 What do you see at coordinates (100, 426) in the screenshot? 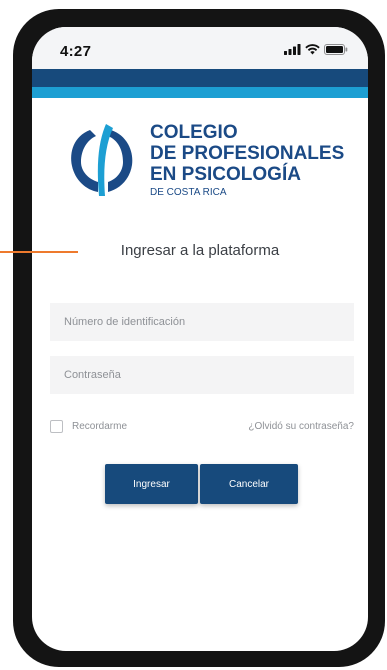
I see `remember-label: Recordarme` at bounding box center [100, 426].